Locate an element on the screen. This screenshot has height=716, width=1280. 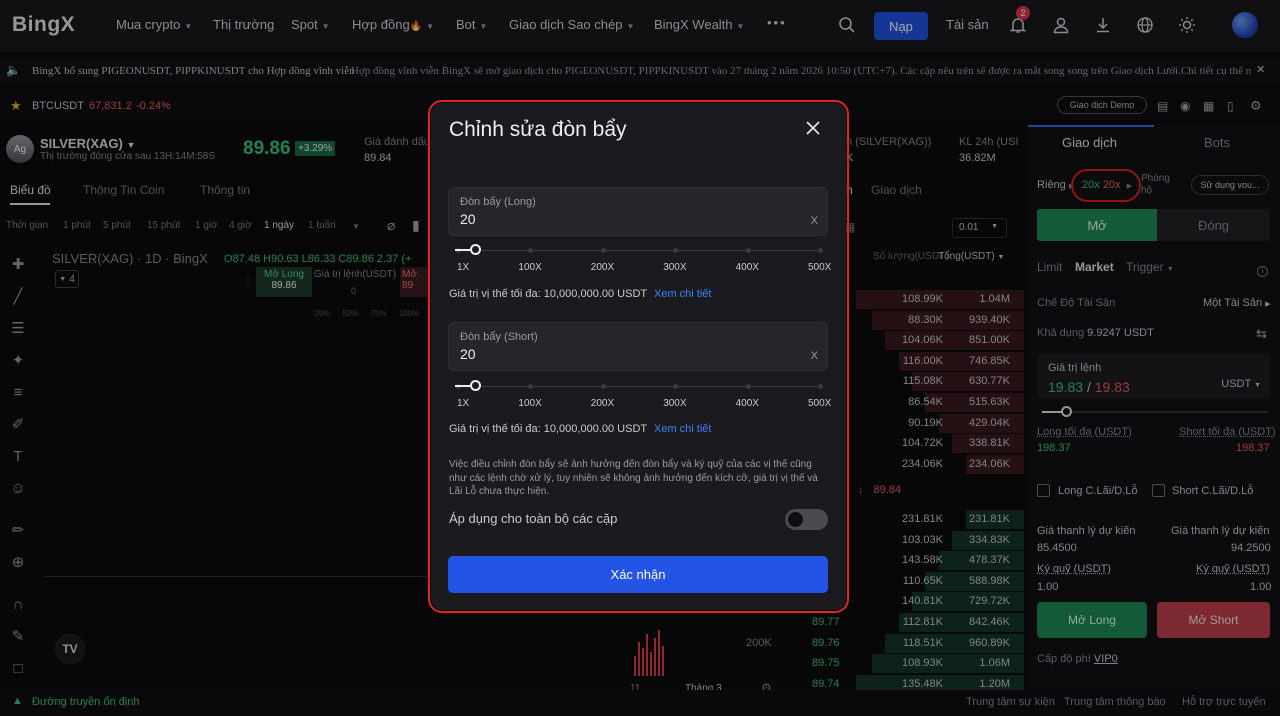
toggle-knob is located at coordinates (795, 519).